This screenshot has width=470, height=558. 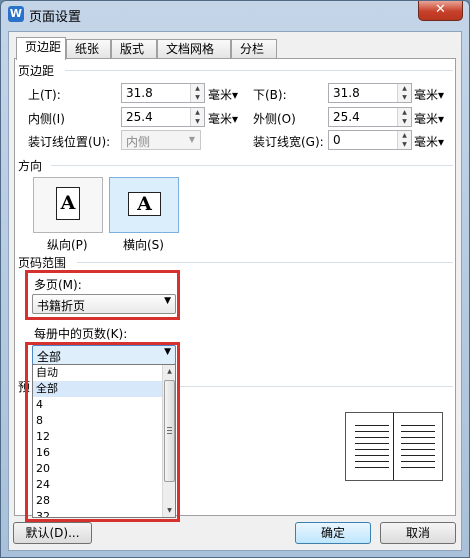 I want to click on list-item: 16, so click(x=104, y=453).